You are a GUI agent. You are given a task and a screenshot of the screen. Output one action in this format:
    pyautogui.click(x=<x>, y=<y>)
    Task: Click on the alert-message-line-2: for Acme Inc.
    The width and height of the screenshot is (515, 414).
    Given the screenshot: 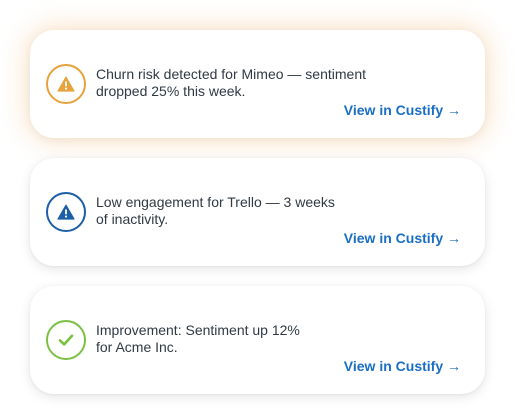 What is the action you would take?
    pyautogui.click(x=137, y=347)
    